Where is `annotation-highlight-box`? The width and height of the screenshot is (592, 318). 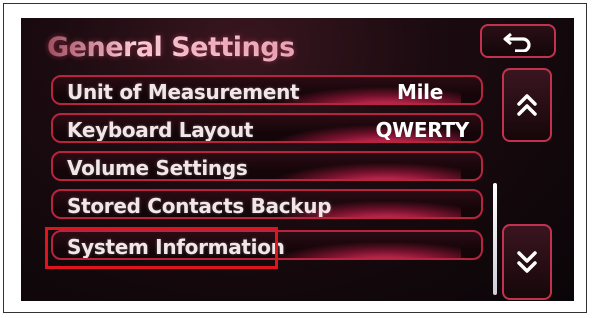 annotation-highlight-box is located at coordinates (161, 248).